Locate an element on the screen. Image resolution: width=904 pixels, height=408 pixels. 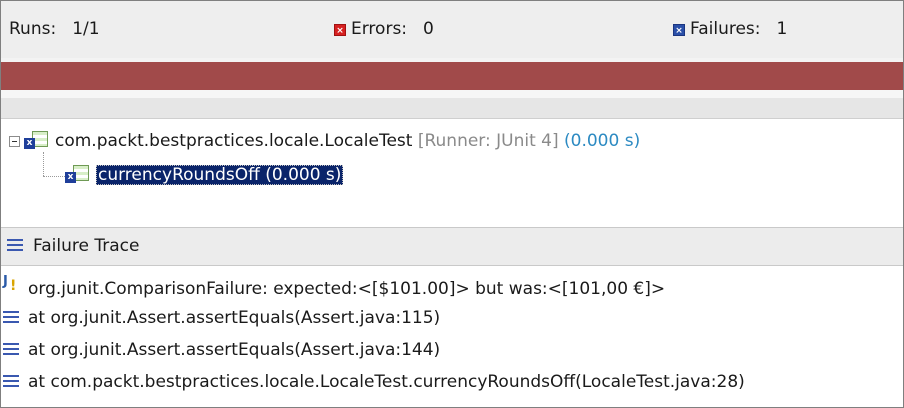
junit-exception-icon is located at coordinates (11, 284).